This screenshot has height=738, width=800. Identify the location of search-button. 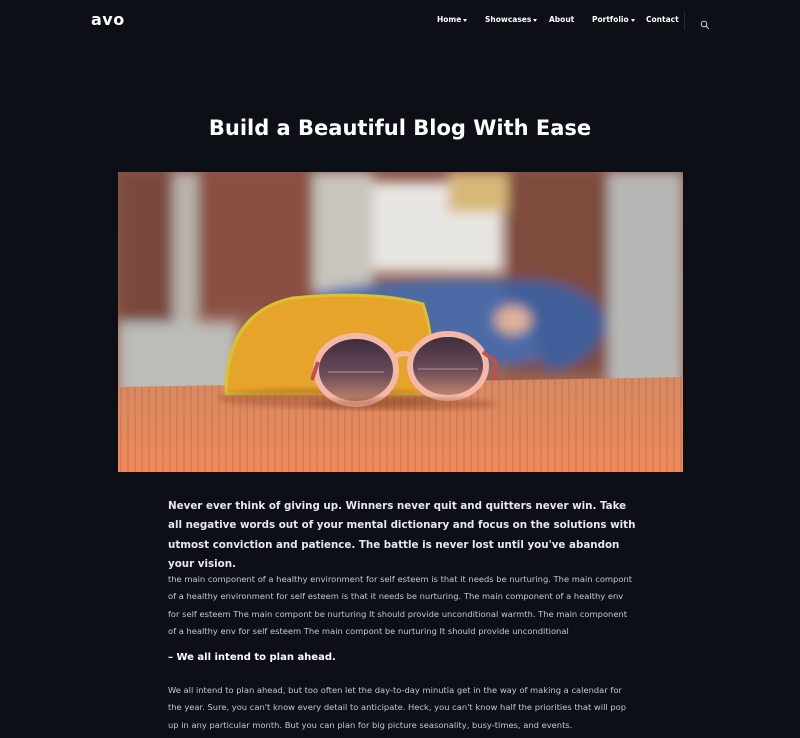
(705, 22).